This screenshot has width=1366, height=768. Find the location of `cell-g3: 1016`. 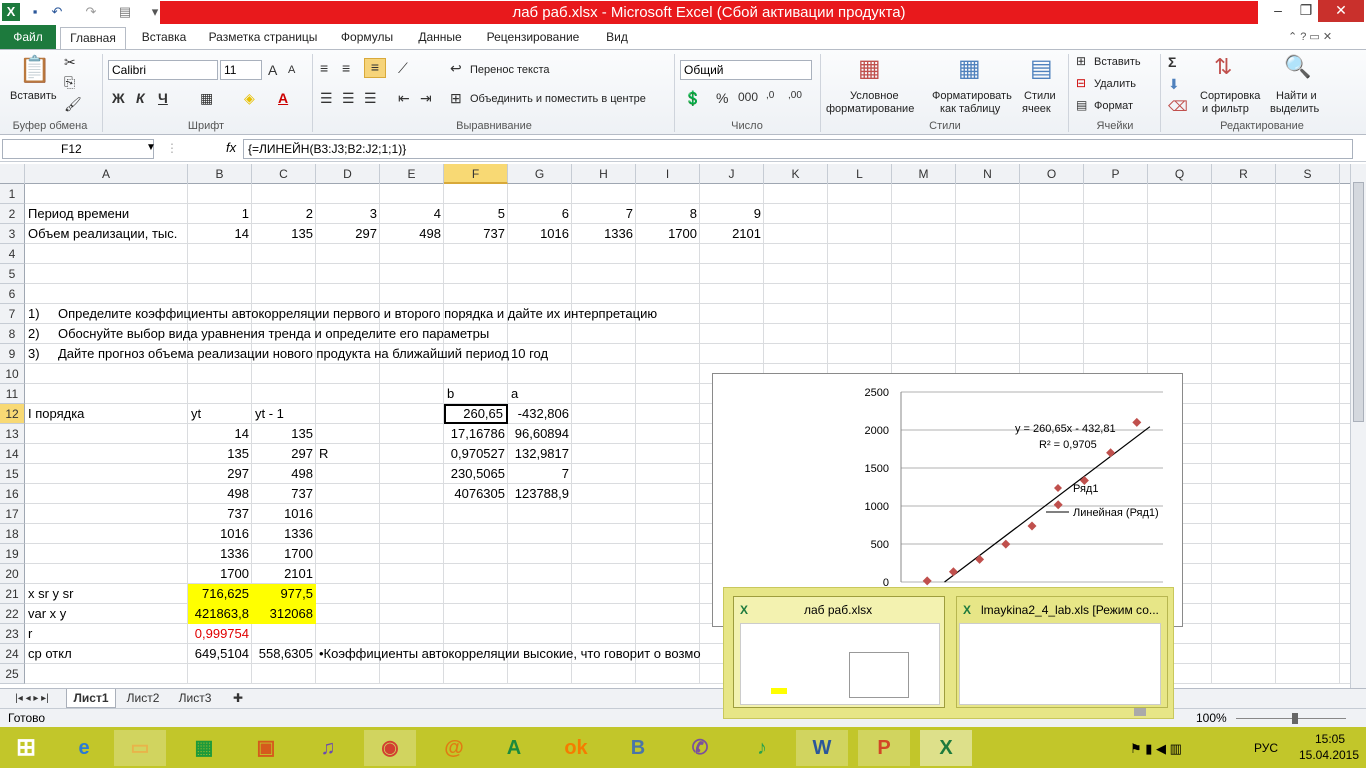

cell-g3: 1016 is located at coordinates (540, 234).